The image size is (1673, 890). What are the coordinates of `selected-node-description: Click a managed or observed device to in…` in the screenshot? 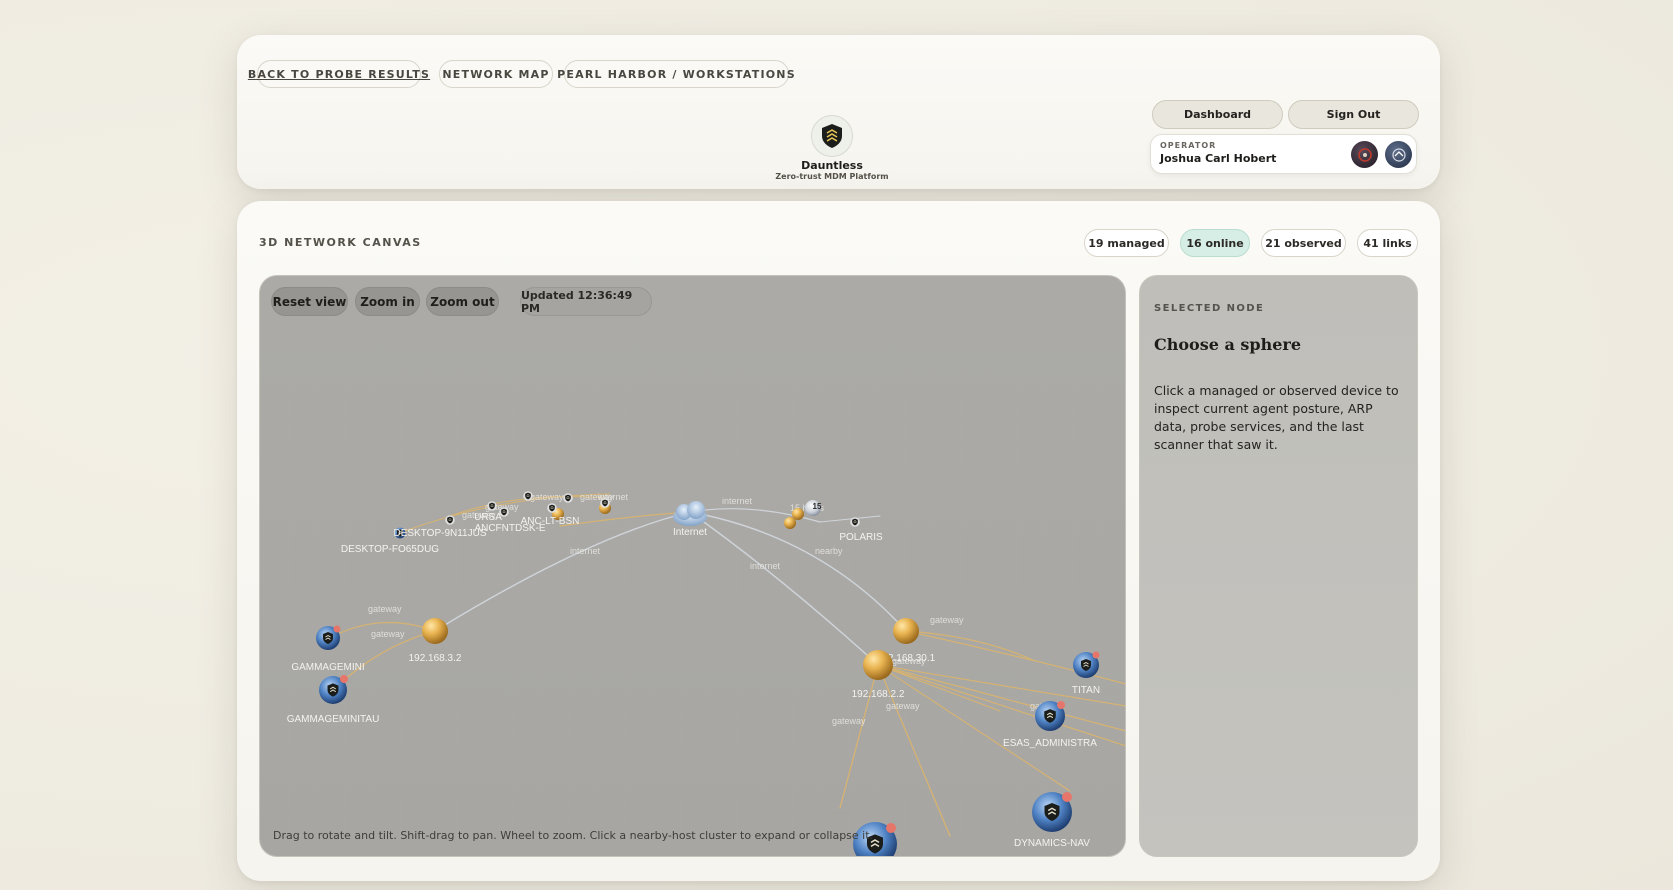 It's located at (1276, 417).